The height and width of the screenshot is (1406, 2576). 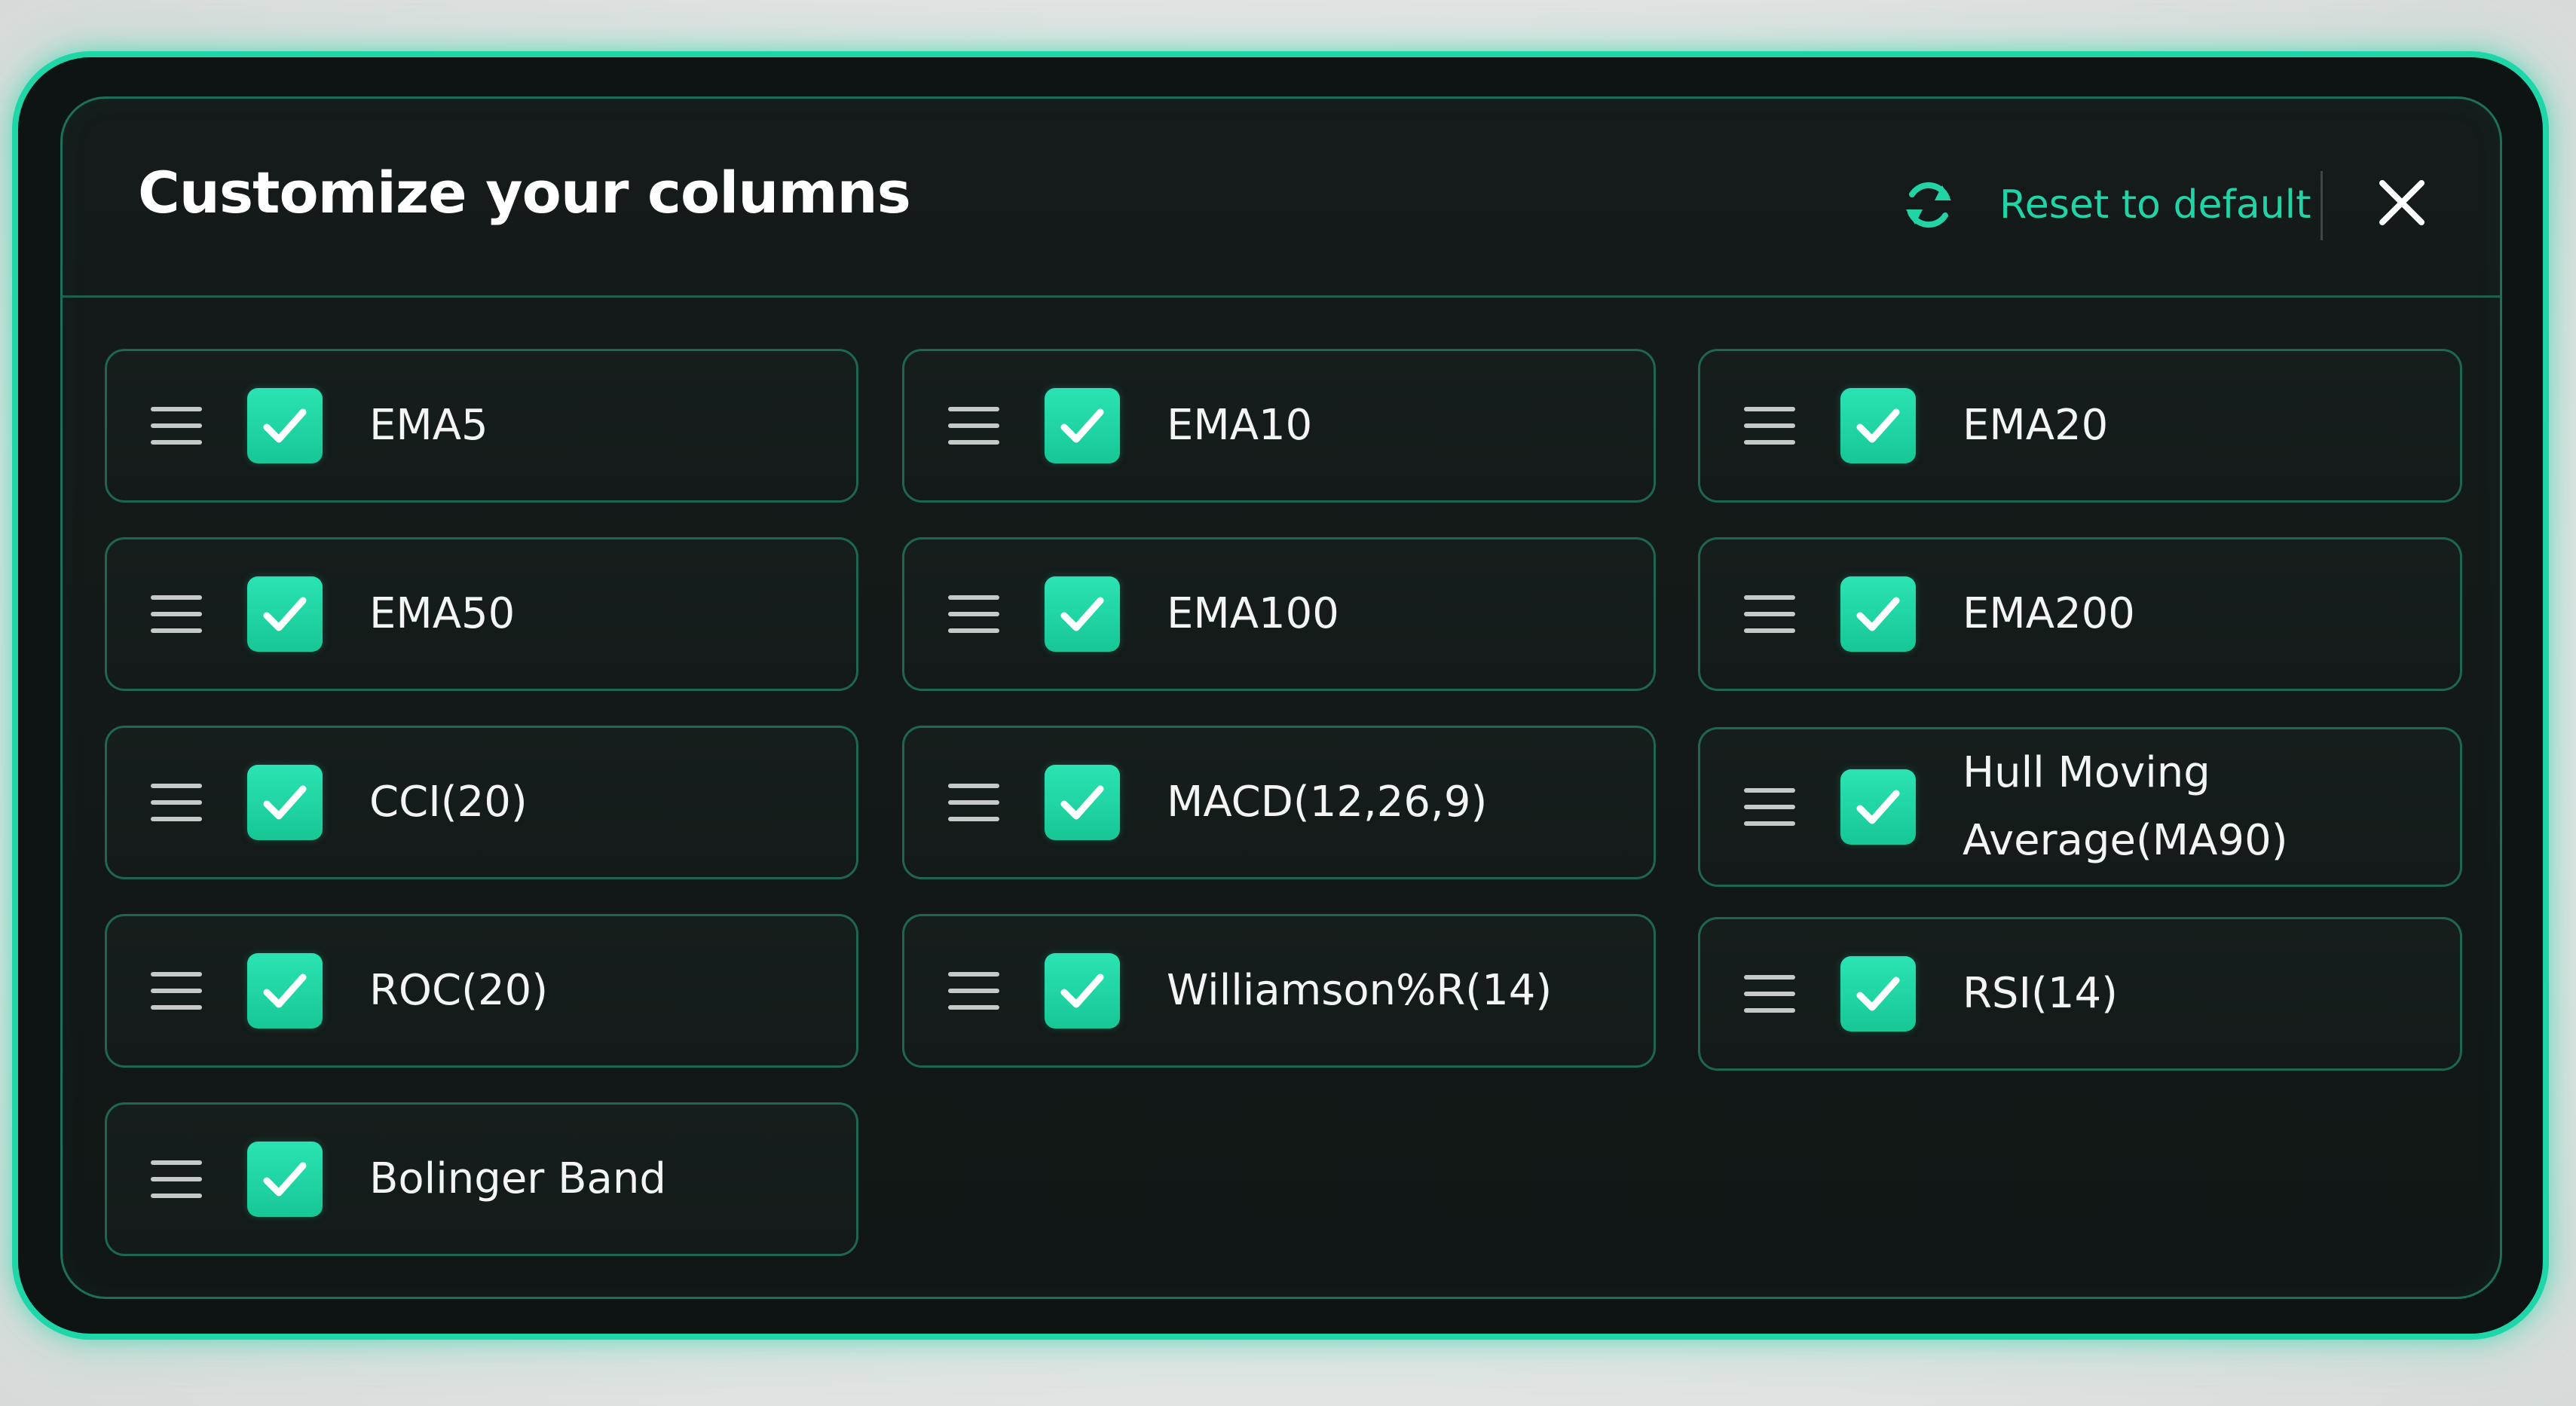 I want to click on column-label: EMA50, so click(x=443, y=613).